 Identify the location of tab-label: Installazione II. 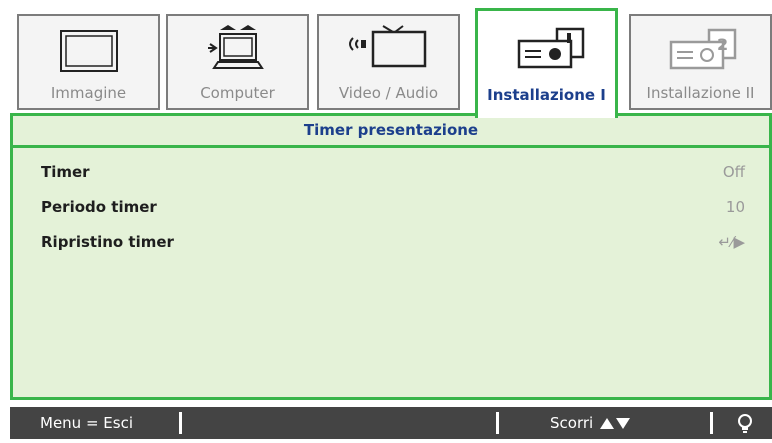
(700, 93).